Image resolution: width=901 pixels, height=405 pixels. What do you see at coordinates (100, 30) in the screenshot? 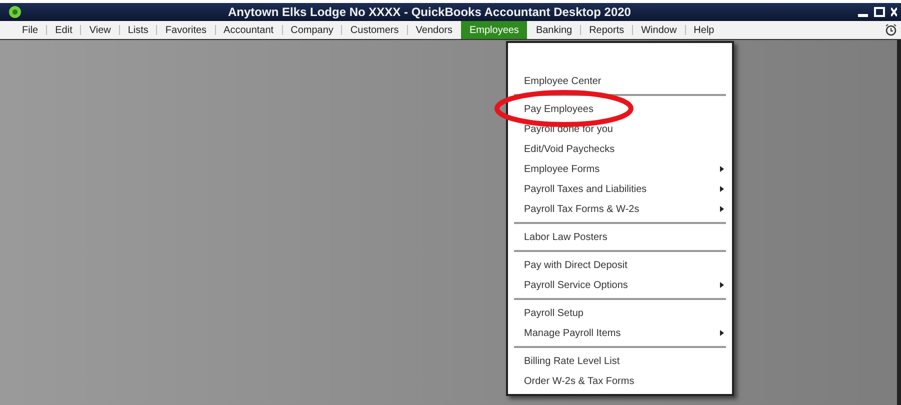
I see `menu-item: View` at bounding box center [100, 30].